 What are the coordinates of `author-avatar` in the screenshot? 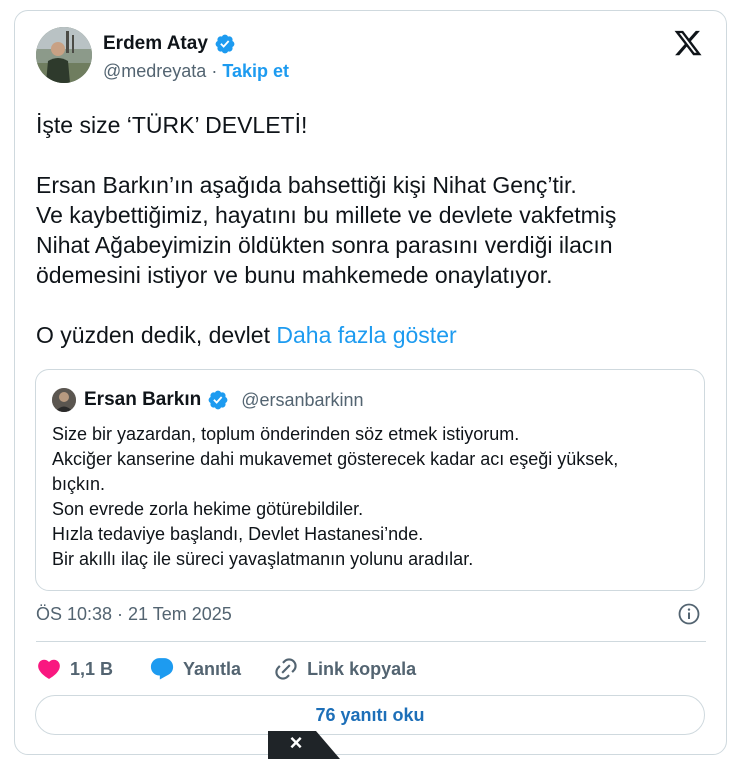 It's located at (64, 55).